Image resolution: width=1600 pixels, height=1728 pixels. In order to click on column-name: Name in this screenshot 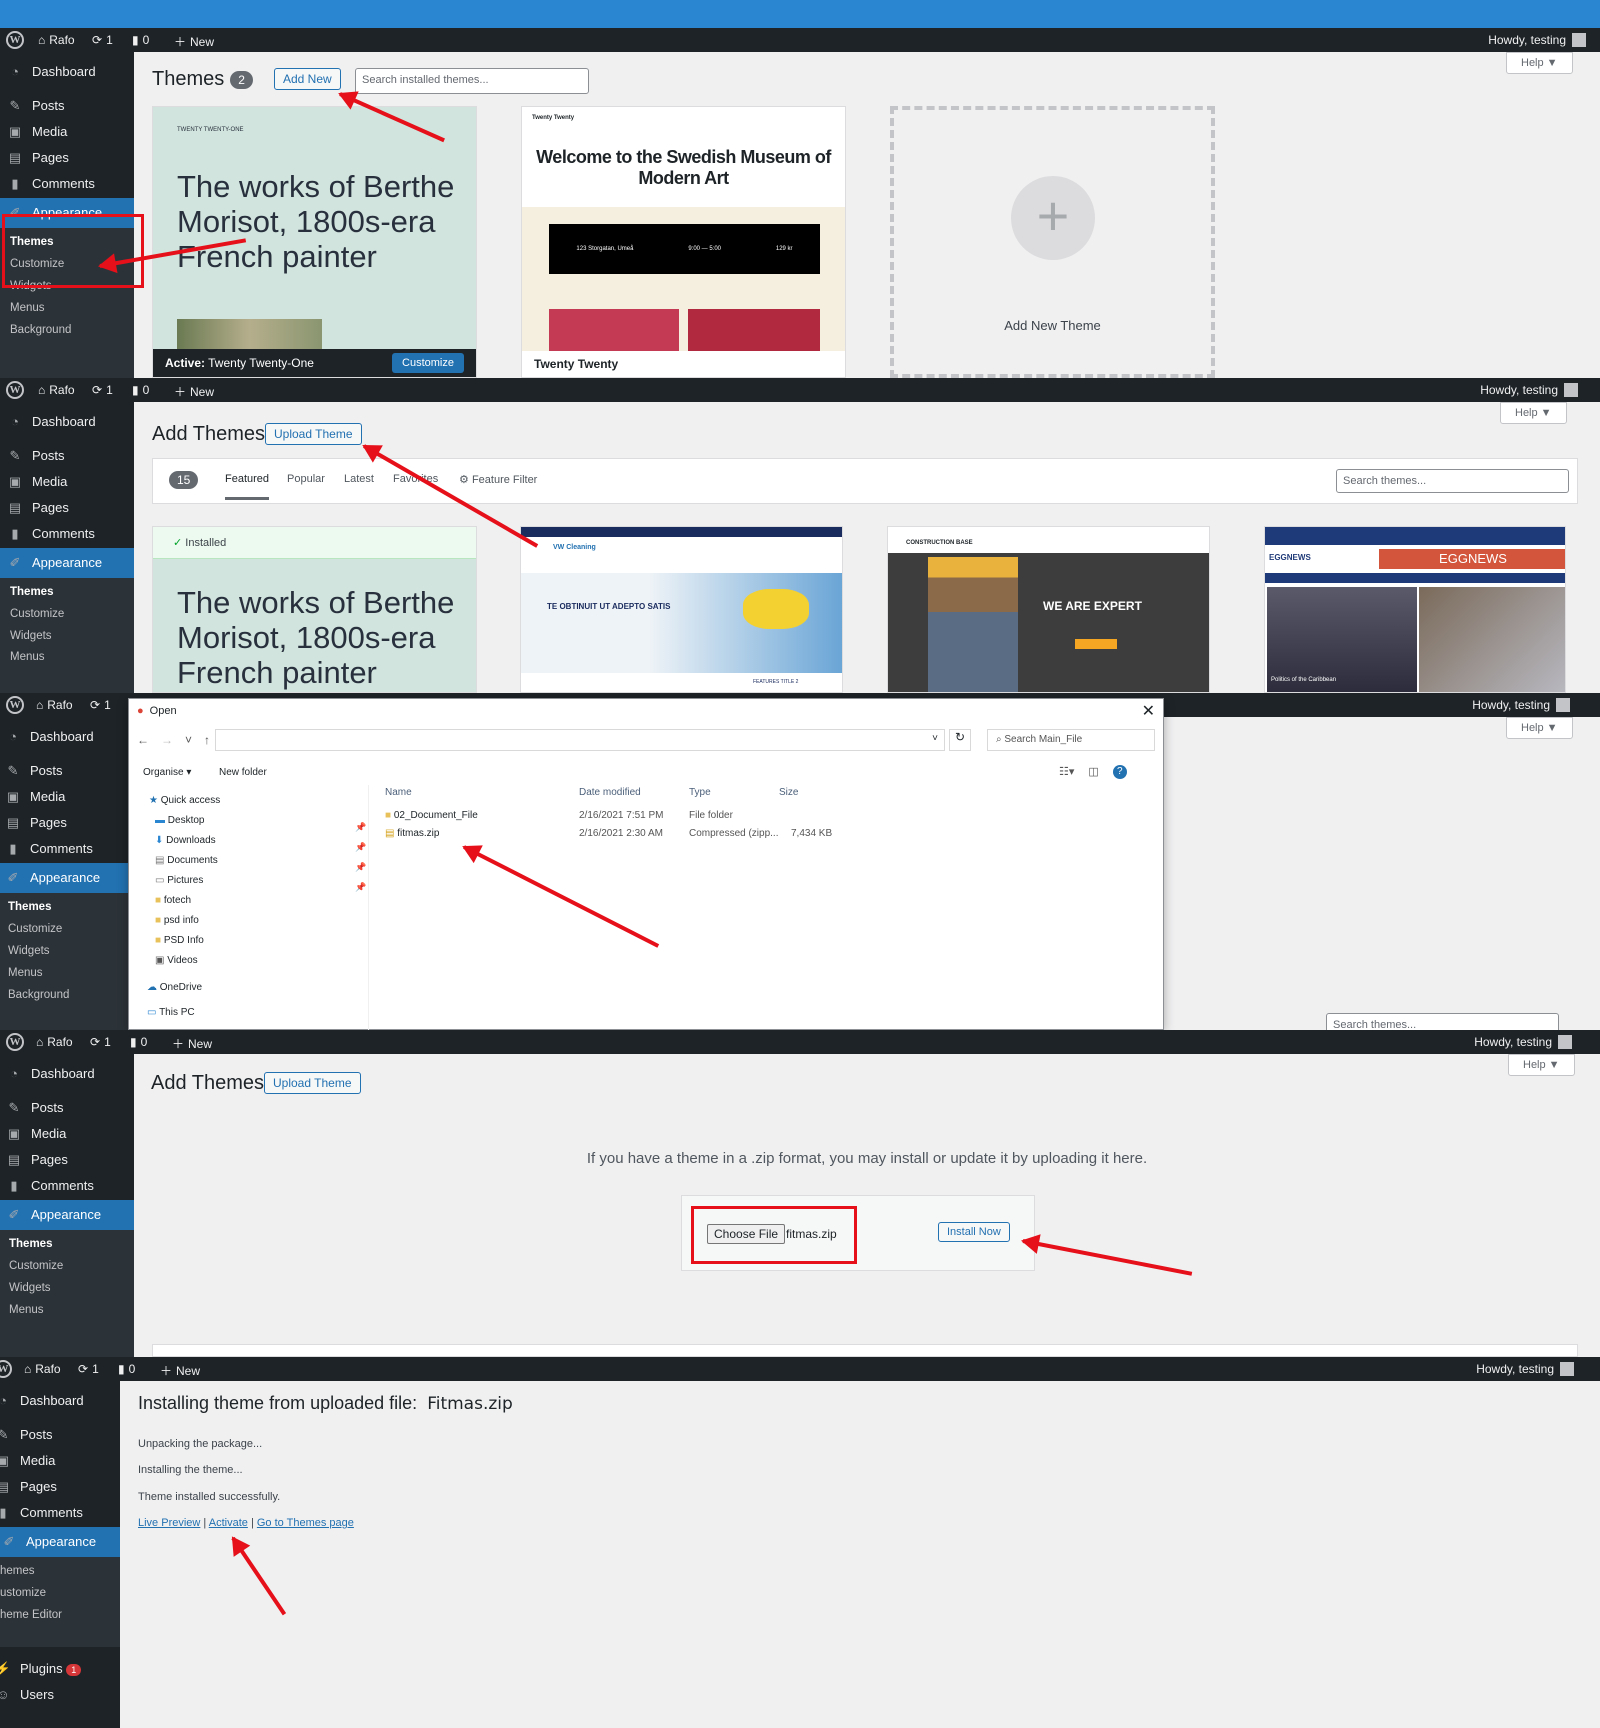, I will do `click(398, 792)`.